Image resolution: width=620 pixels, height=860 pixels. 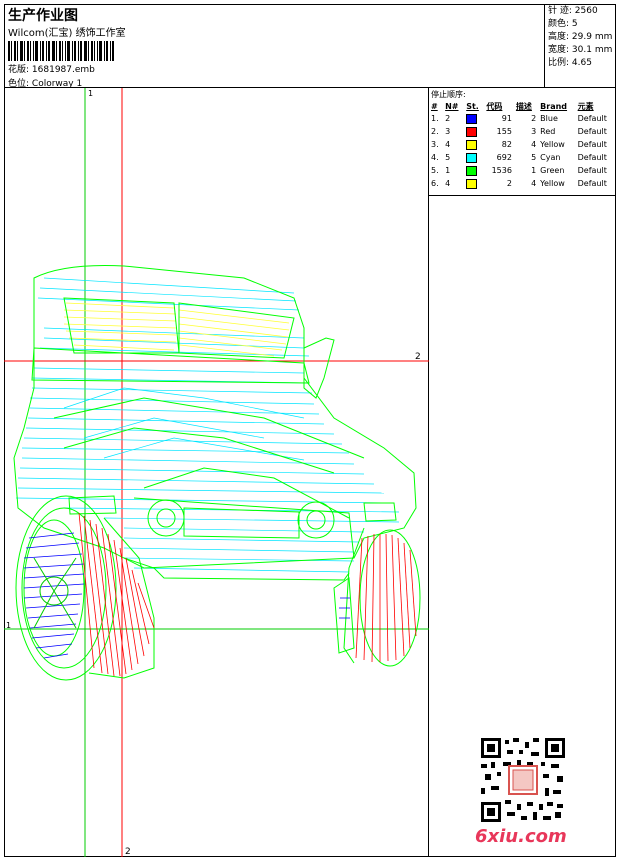 What do you see at coordinates (501, 170) in the screenshot?
I see `row-stitches: 1536` at bounding box center [501, 170].